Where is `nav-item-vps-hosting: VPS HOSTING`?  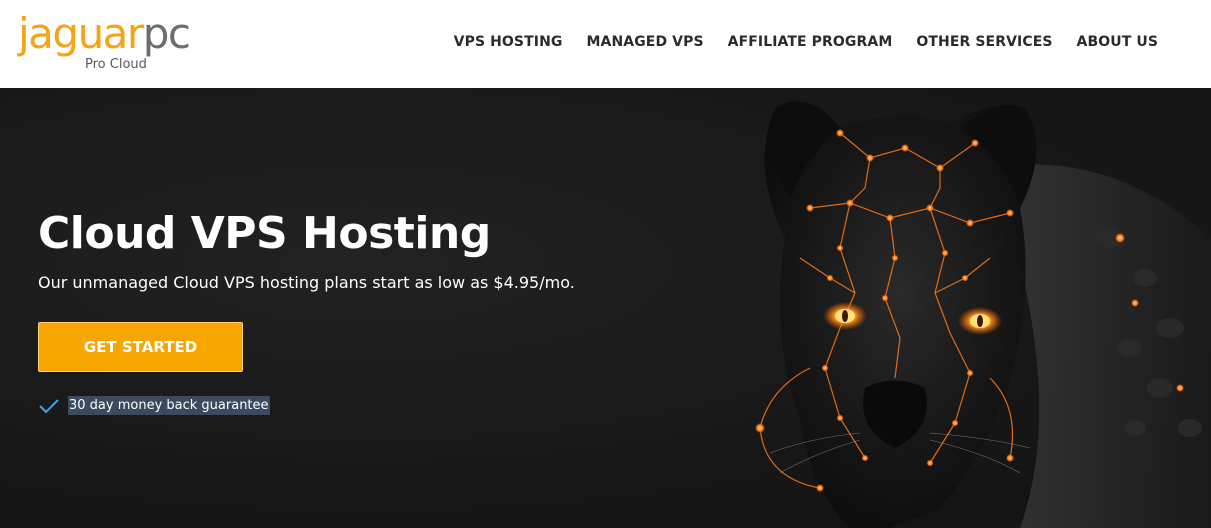 nav-item-vps-hosting: VPS HOSTING is located at coordinates (508, 42).